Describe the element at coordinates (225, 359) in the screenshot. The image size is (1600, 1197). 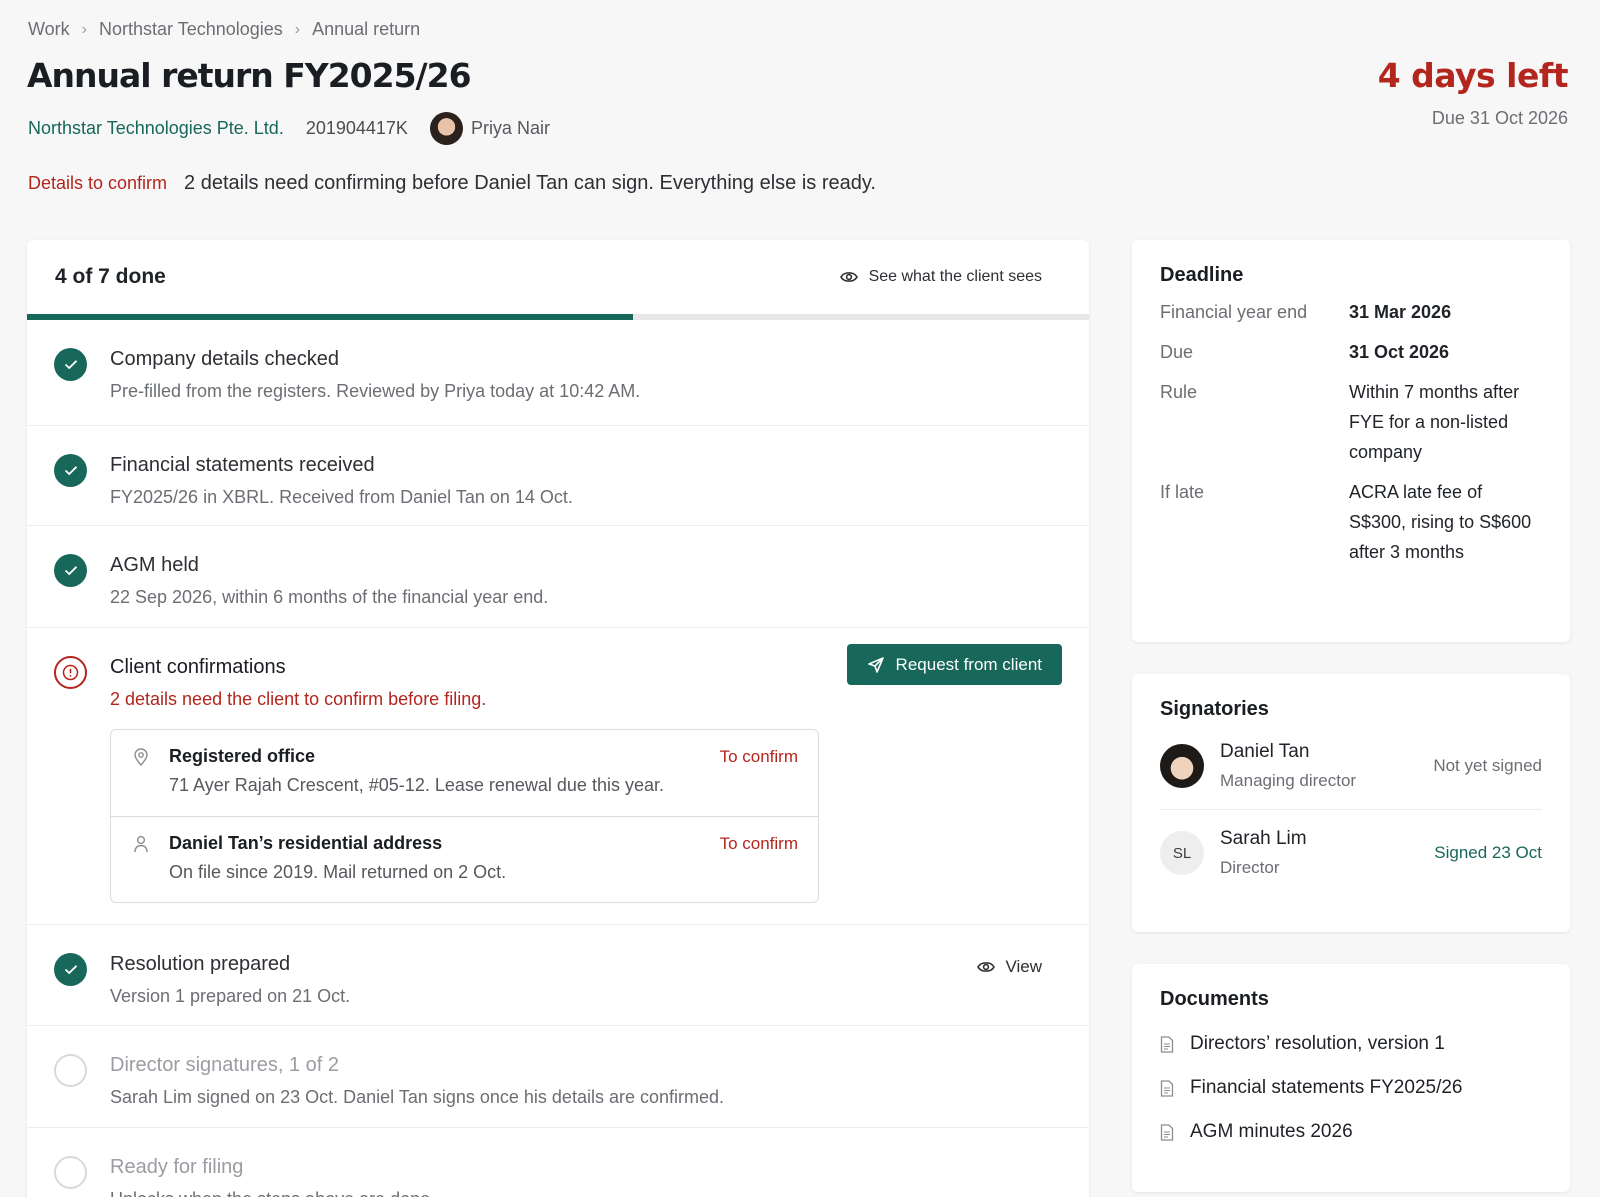
I see `step-title: Company details checked` at that location.